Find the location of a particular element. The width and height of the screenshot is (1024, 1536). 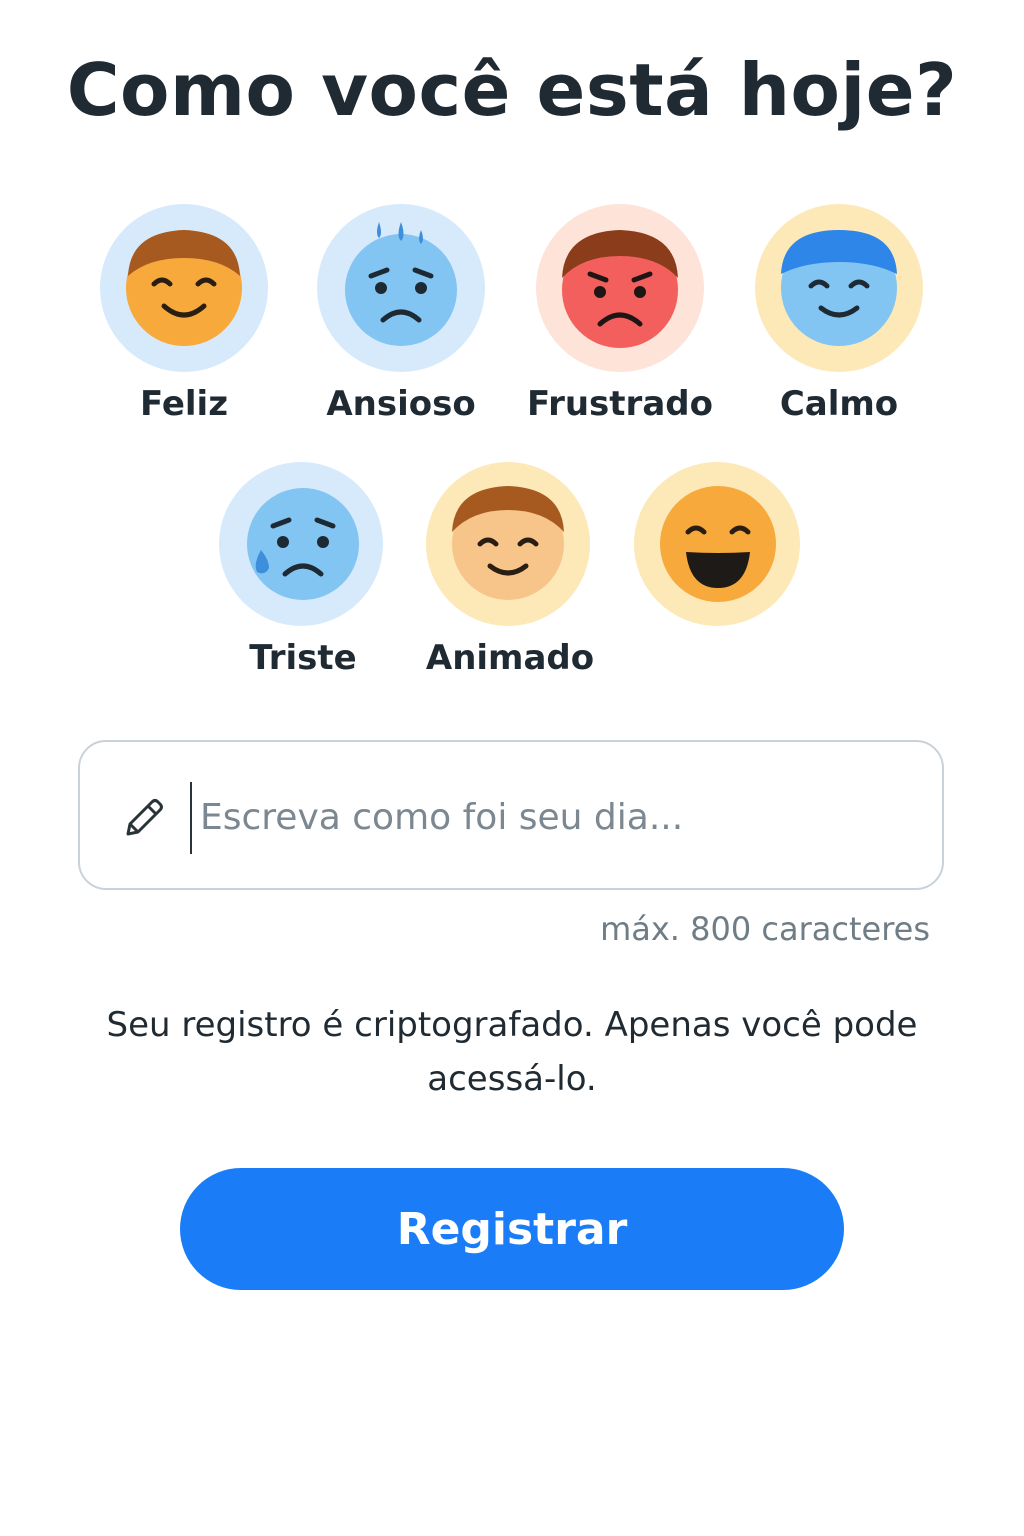

mood-option-ansioso: Ansioso is located at coordinates (401, 324).